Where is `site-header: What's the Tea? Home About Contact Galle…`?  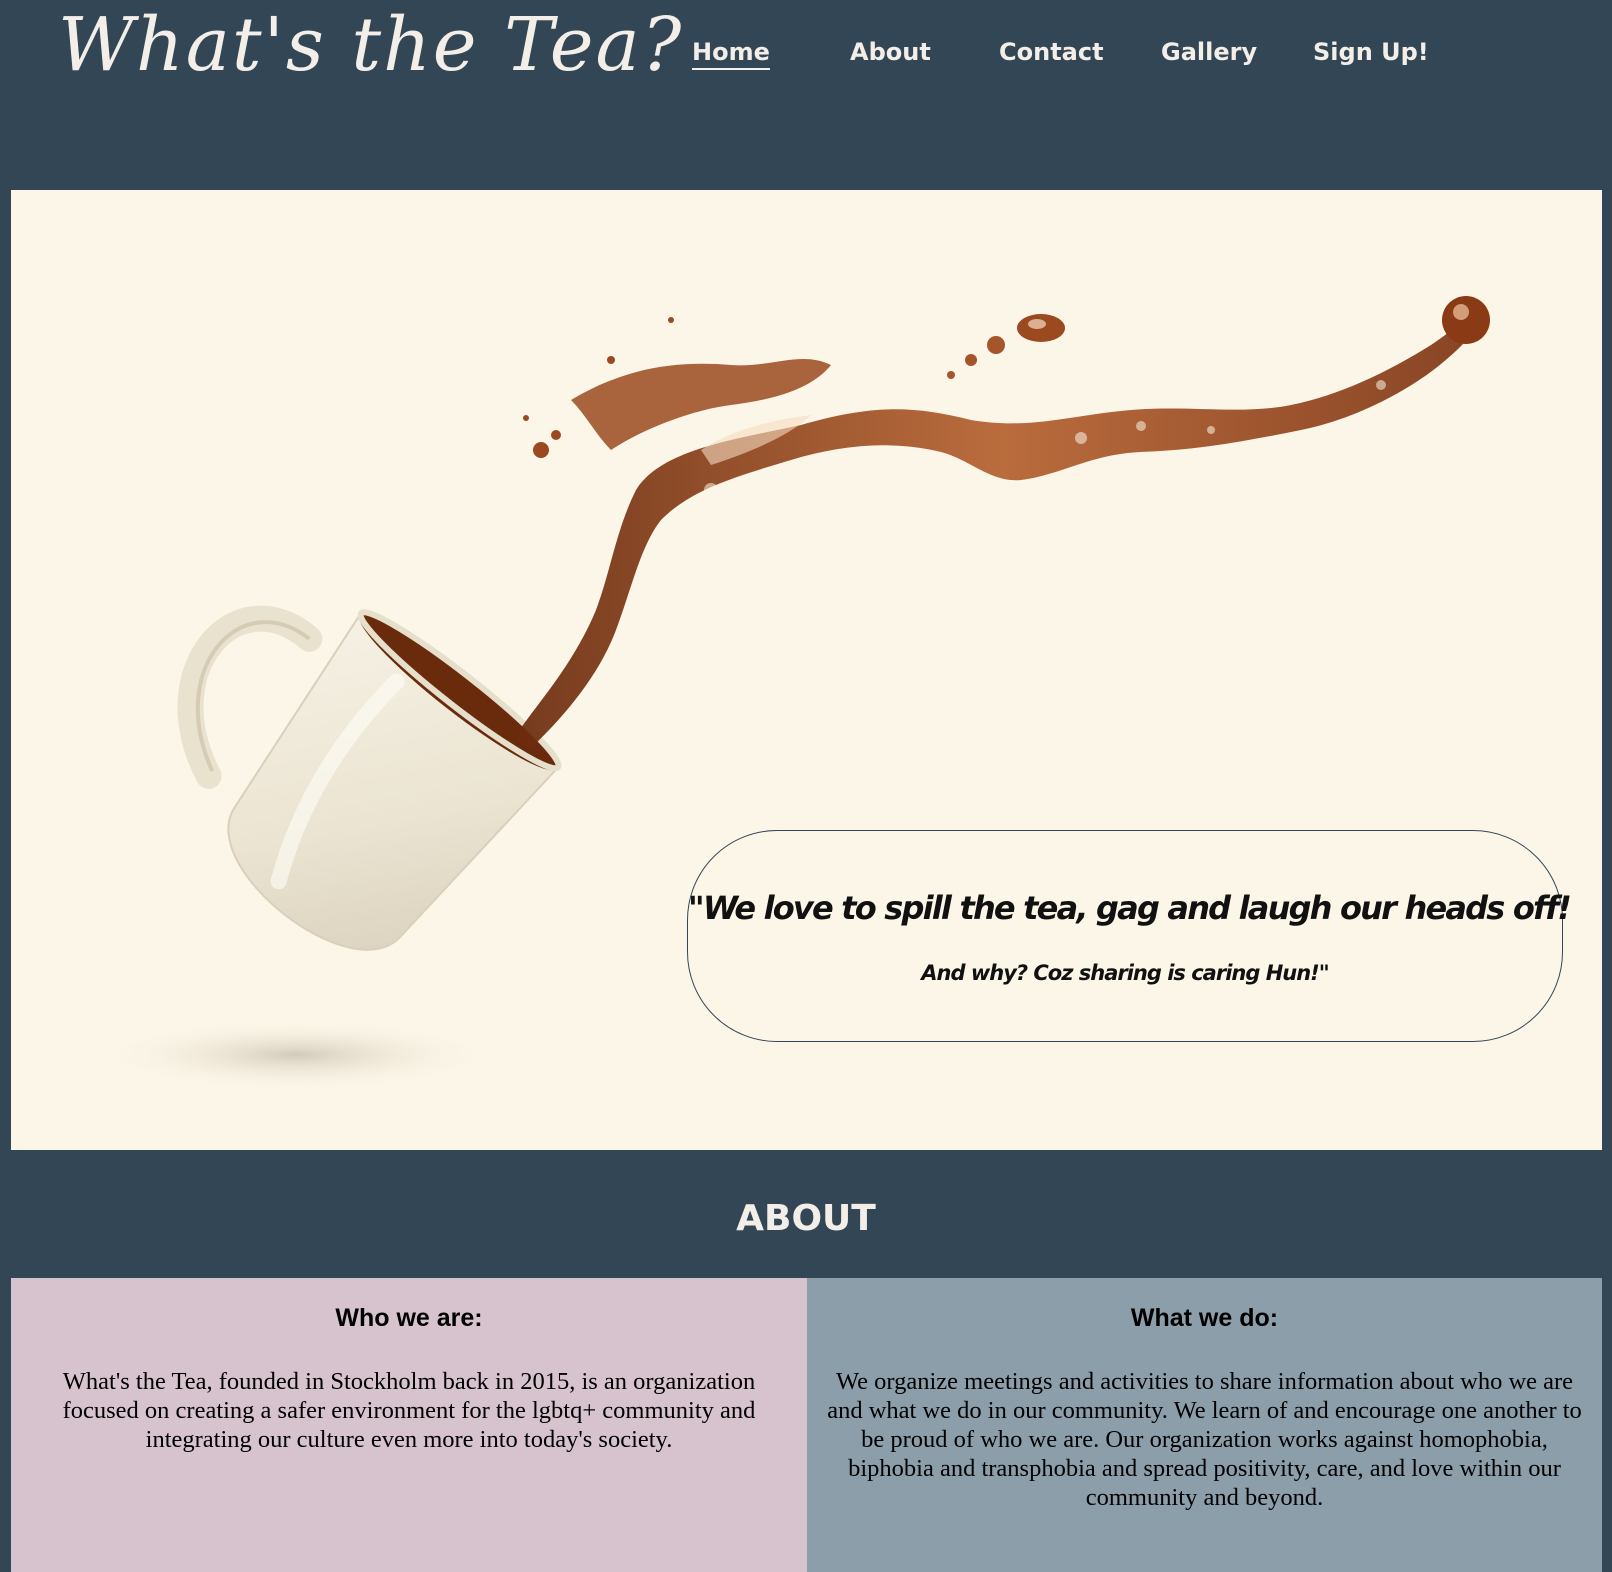
site-header: What's the Tea? Home About Contact Galle… is located at coordinates (806, 95).